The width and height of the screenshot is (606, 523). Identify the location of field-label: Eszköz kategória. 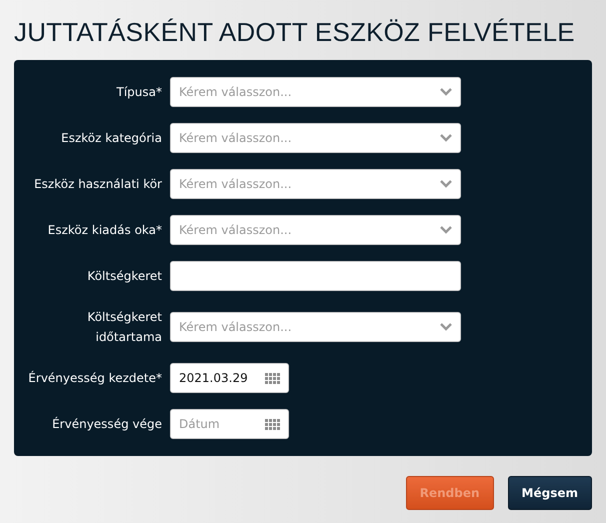
(111, 138).